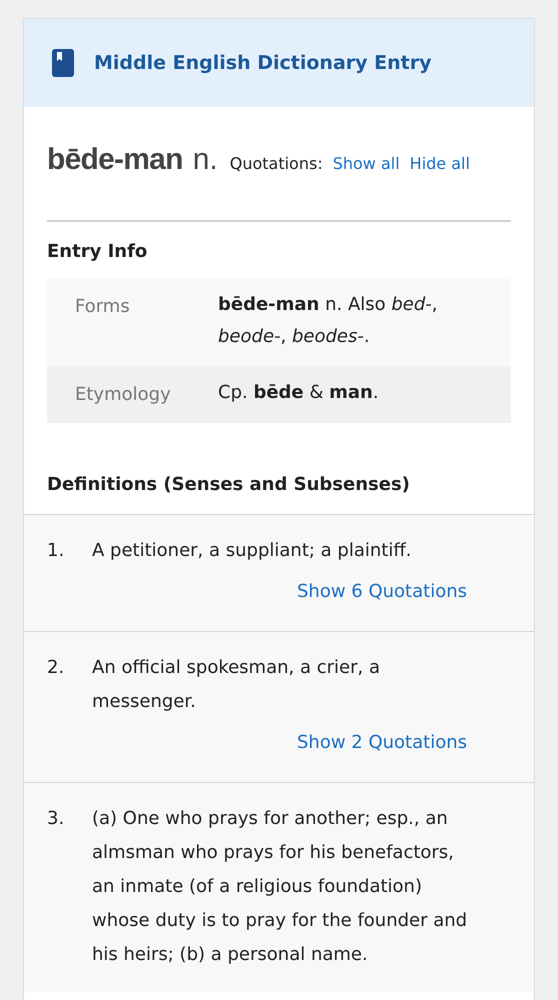 The image size is (558, 1000). What do you see at coordinates (276, 164) in the screenshot?
I see `quotations-label: Quotations:` at bounding box center [276, 164].